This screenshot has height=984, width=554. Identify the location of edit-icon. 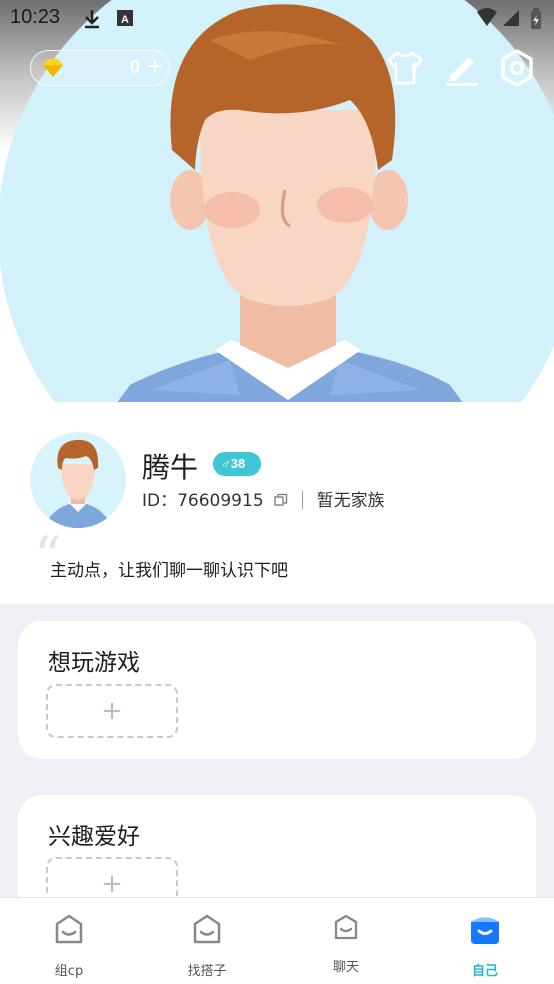
(462, 68).